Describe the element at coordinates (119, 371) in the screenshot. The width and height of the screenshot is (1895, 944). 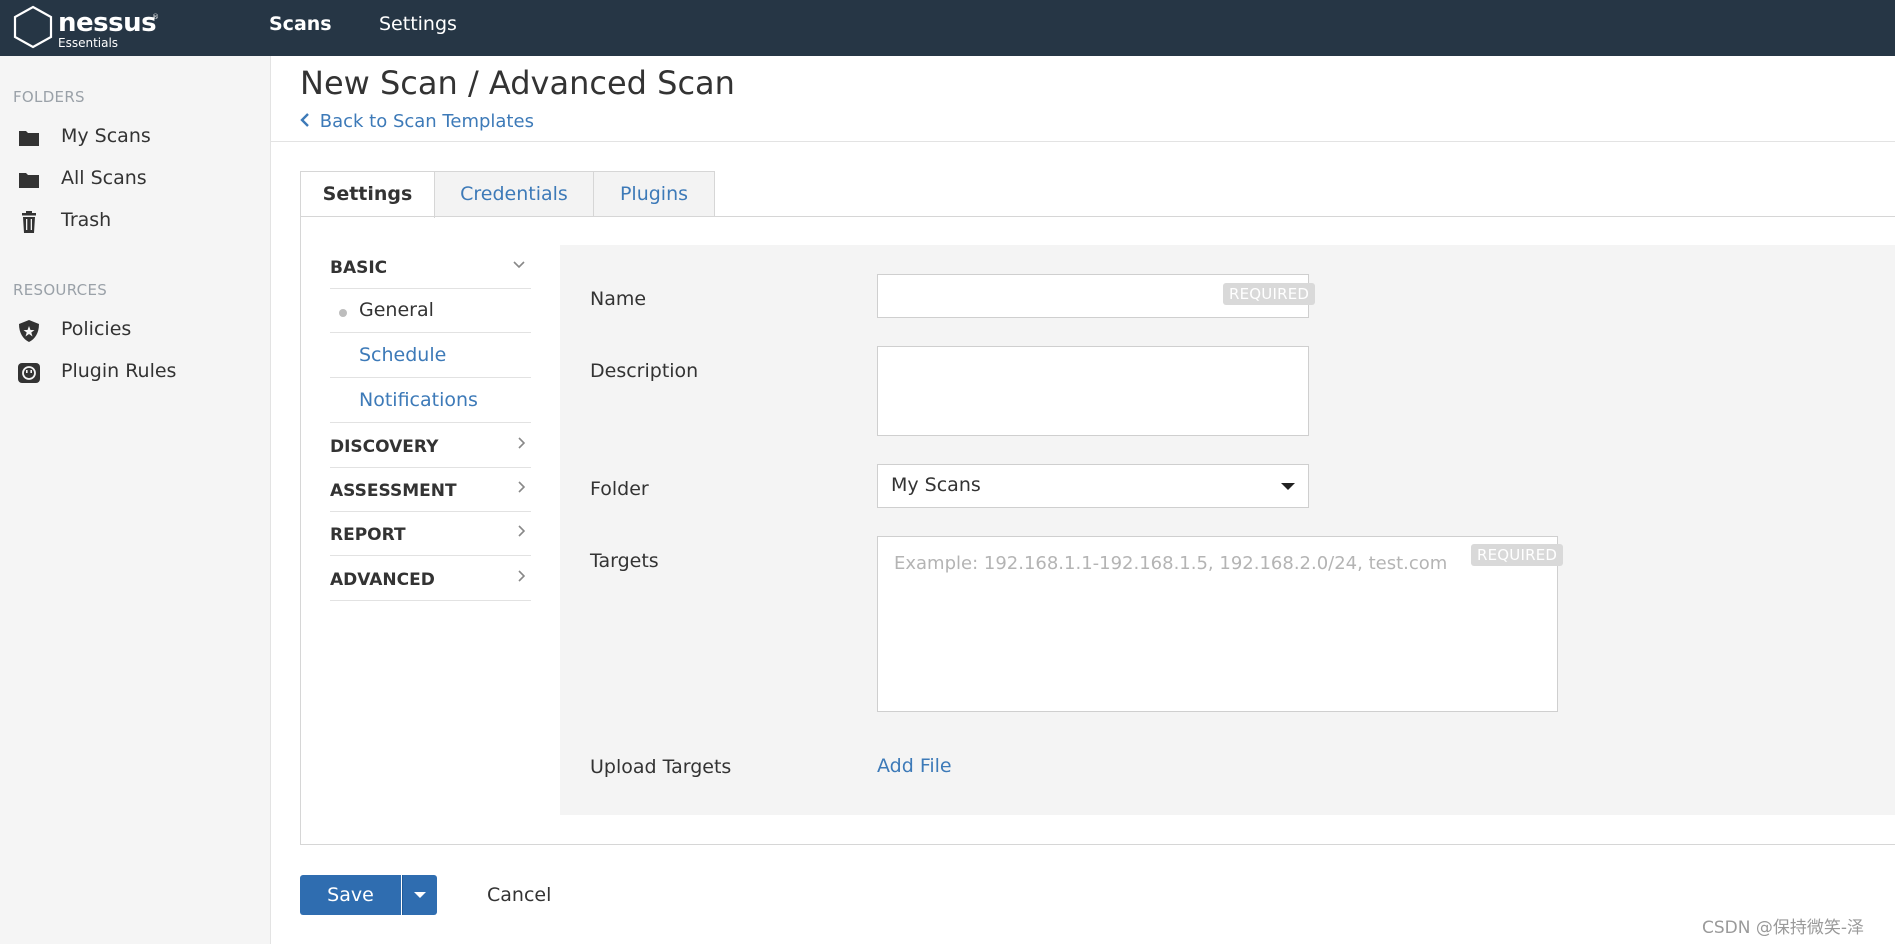
I see `sidebar-item-label: Plugin Rules` at that location.